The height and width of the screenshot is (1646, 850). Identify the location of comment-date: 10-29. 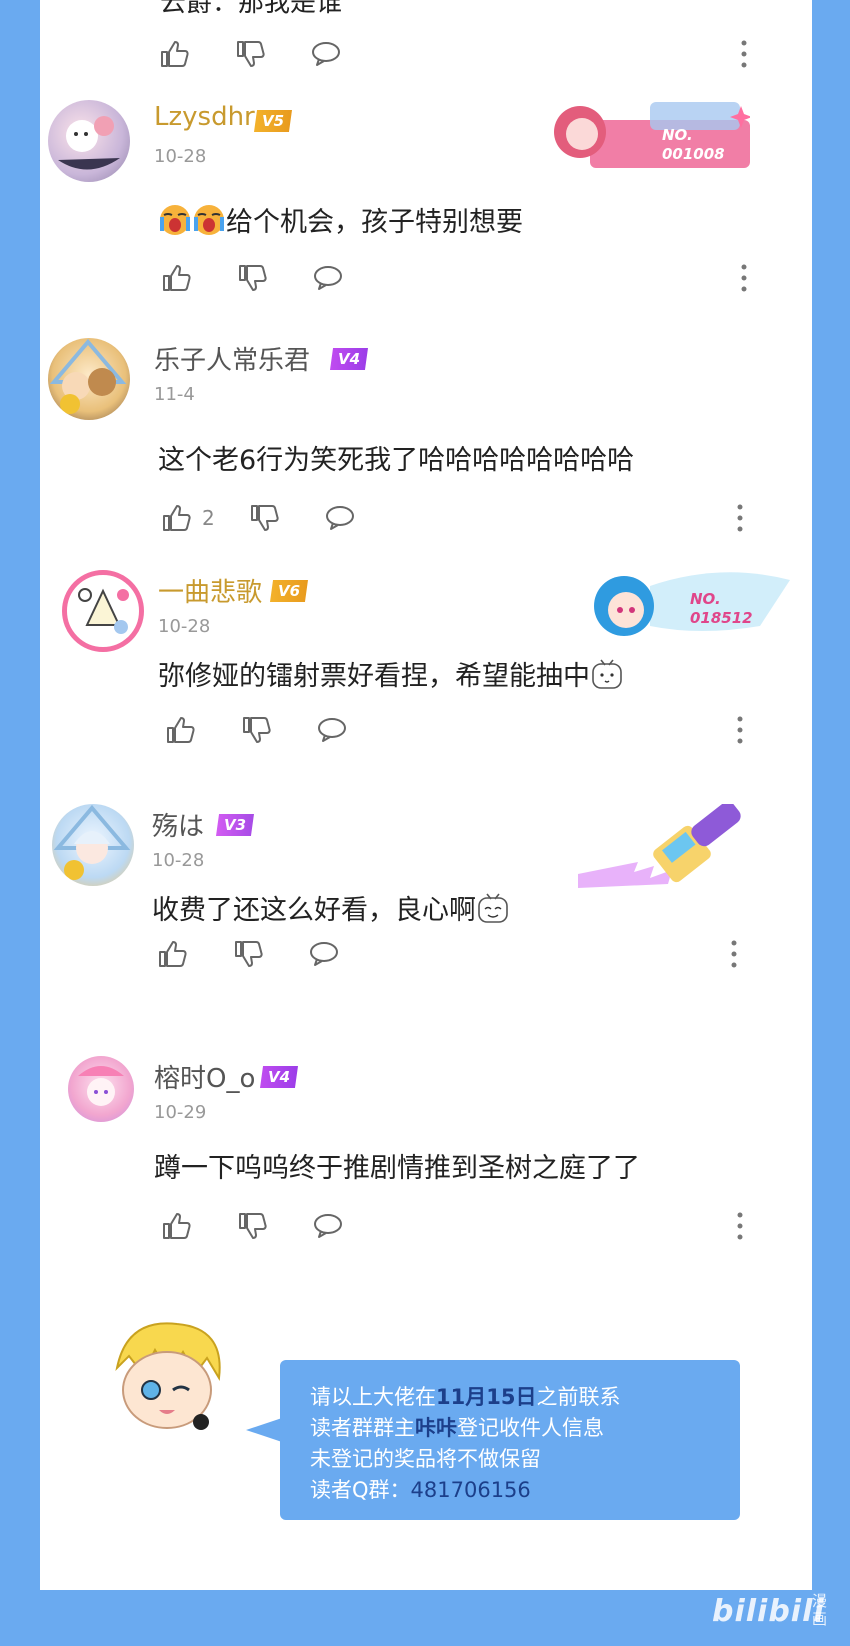
(180, 1112).